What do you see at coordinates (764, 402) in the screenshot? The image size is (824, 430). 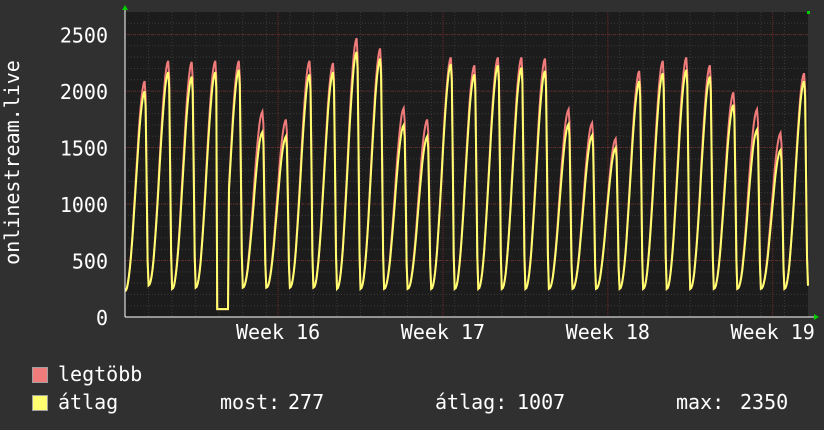 I see `stat-max-value: 2350` at bounding box center [764, 402].